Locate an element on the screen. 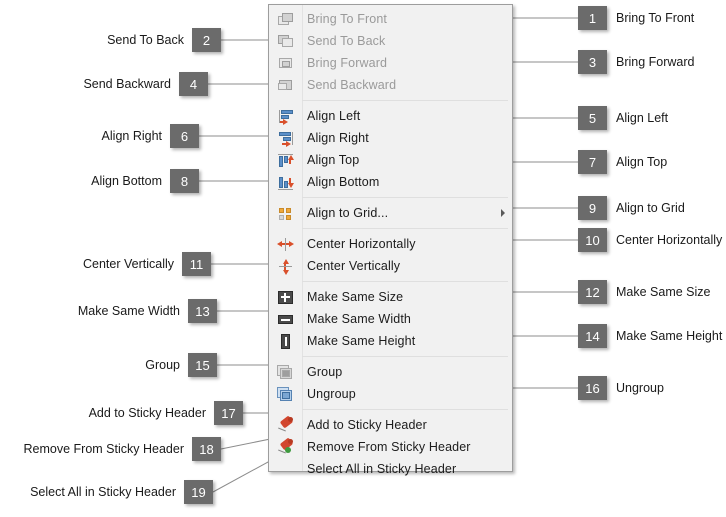  callout-label: Center Horizontally is located at coordinates (669, 240).